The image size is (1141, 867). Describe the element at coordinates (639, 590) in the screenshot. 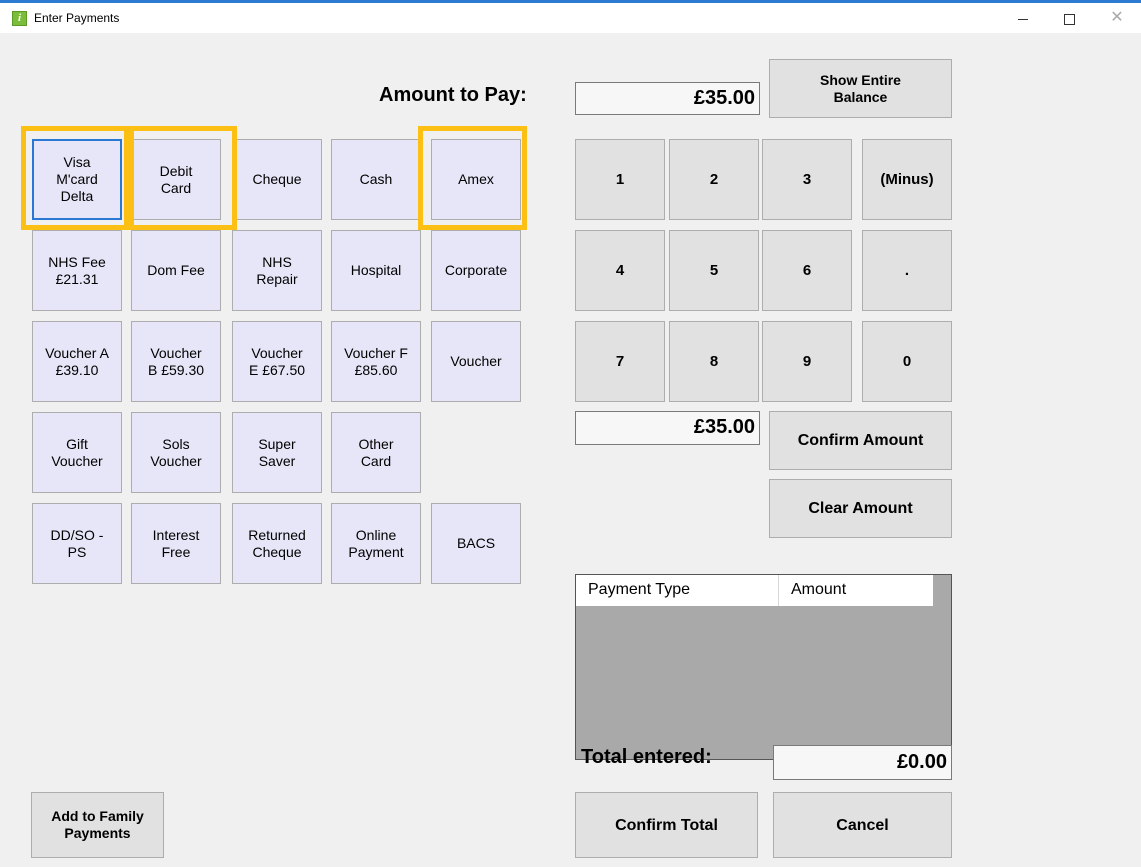

I see `grid-header-payment-type: Payment Type` at that location.